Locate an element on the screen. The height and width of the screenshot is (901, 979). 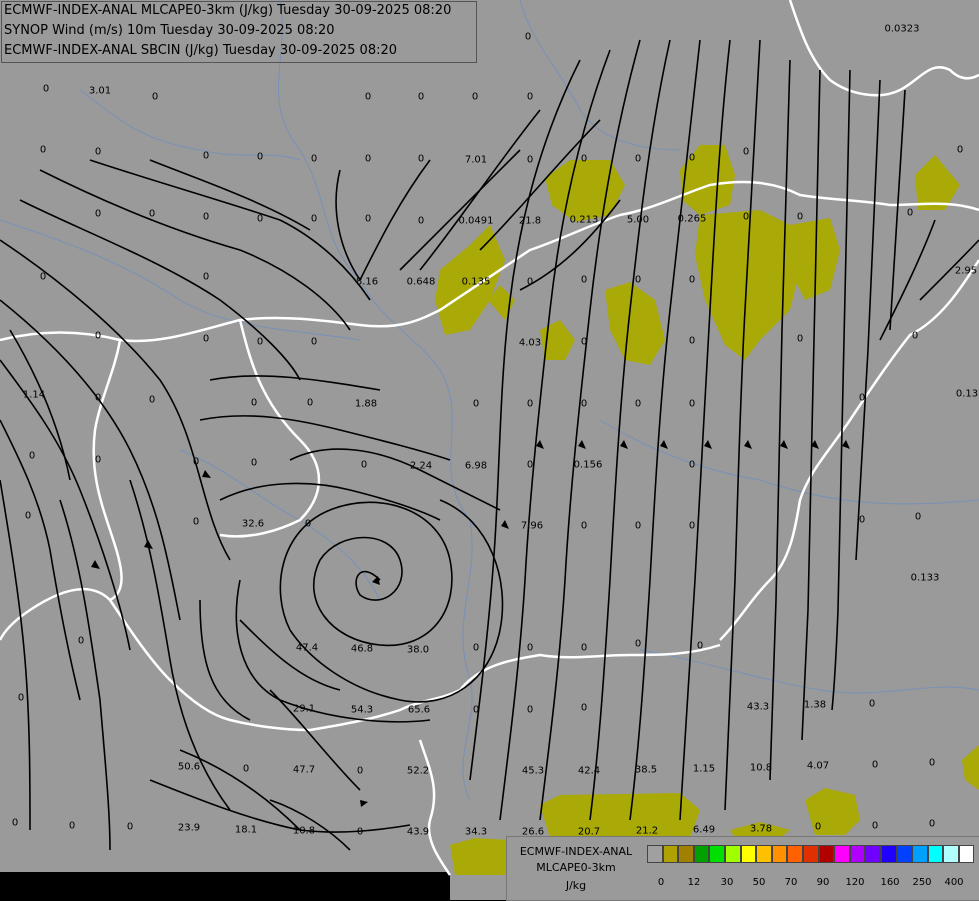
value-label: 0.135 is located at coordinates (476, 282).